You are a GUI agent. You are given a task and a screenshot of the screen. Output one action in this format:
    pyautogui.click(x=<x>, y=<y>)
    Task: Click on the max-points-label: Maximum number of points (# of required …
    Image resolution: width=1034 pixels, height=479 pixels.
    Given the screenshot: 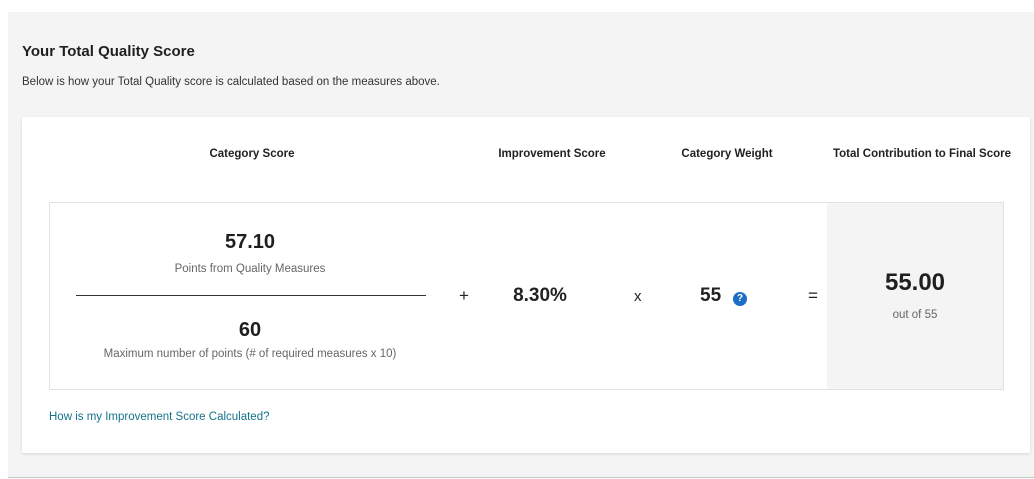 What is the action you would take?
    pyautogui.click(x=250, y=354)
    